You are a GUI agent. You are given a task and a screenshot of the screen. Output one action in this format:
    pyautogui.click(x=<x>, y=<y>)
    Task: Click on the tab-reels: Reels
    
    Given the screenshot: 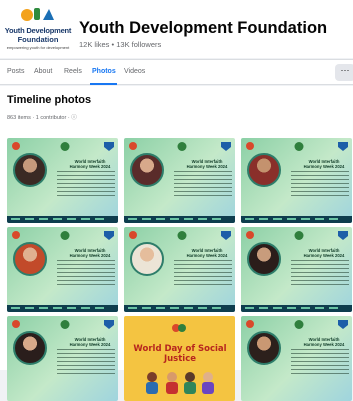 What is the action you would take?
    pyautogui.click(x=73, y=71)
    